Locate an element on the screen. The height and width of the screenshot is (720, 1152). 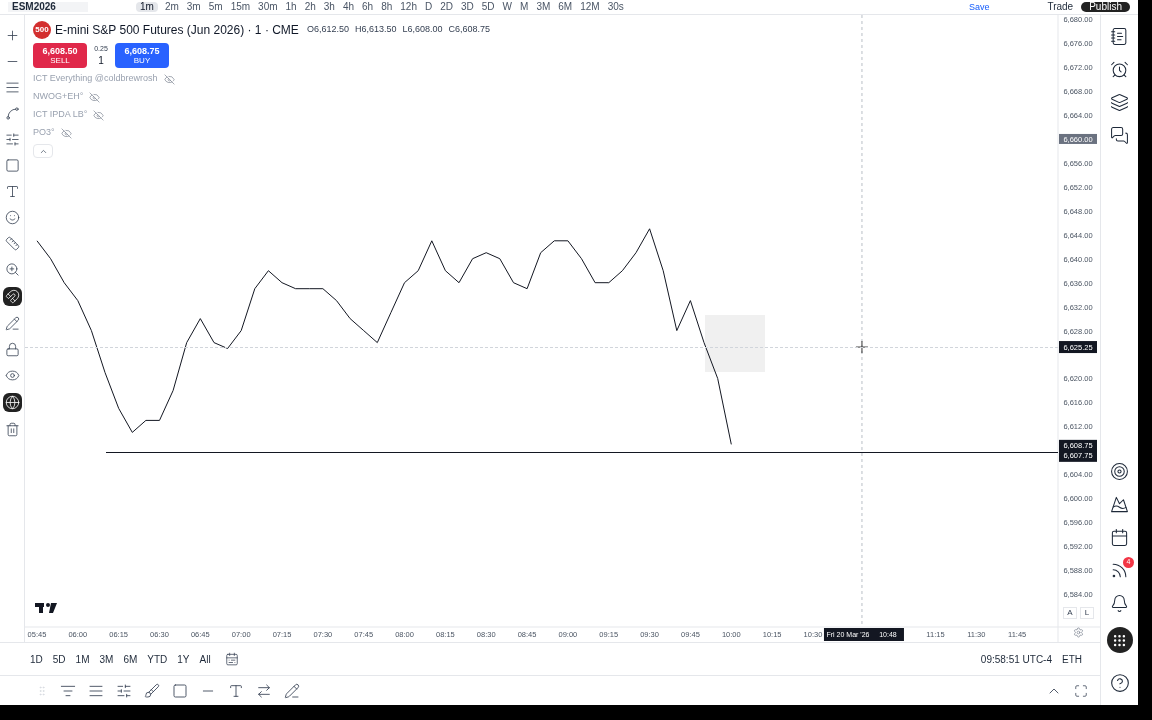
timeframe-tab: 2h is located at coordinates (310, 7).